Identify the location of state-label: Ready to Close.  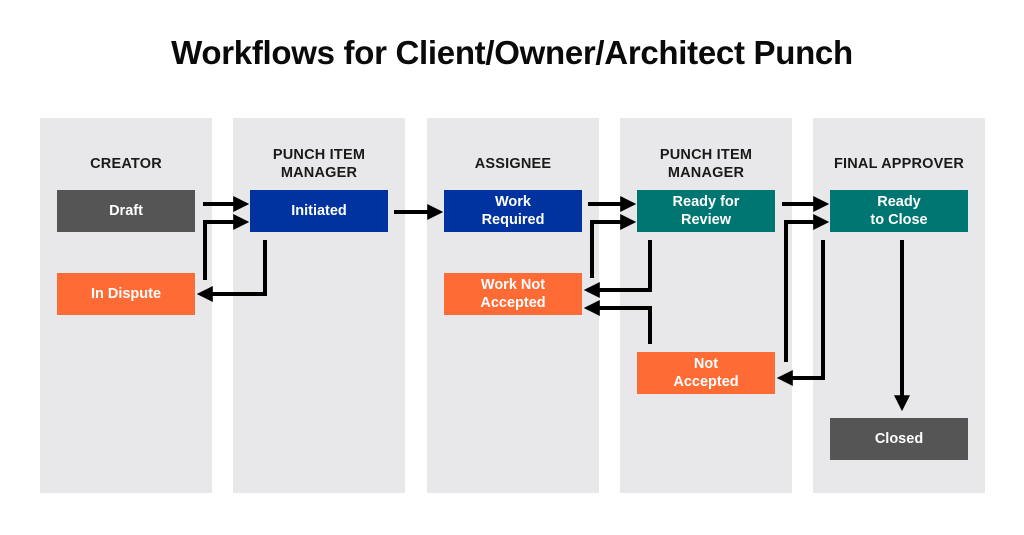
(898, 211).